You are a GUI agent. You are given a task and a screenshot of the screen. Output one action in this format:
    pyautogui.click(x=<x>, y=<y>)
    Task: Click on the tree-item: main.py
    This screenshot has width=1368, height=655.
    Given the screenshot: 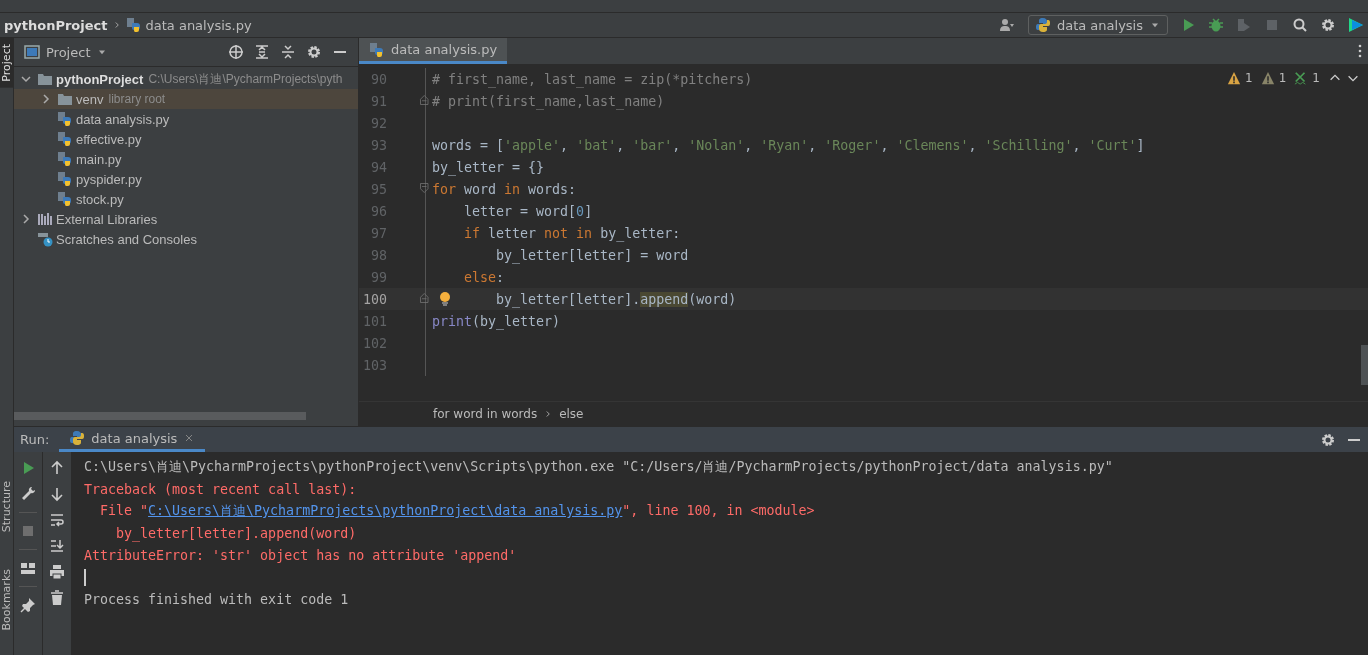 What is the action you would take?
    pyautogui.click(x=186, y=159)
    